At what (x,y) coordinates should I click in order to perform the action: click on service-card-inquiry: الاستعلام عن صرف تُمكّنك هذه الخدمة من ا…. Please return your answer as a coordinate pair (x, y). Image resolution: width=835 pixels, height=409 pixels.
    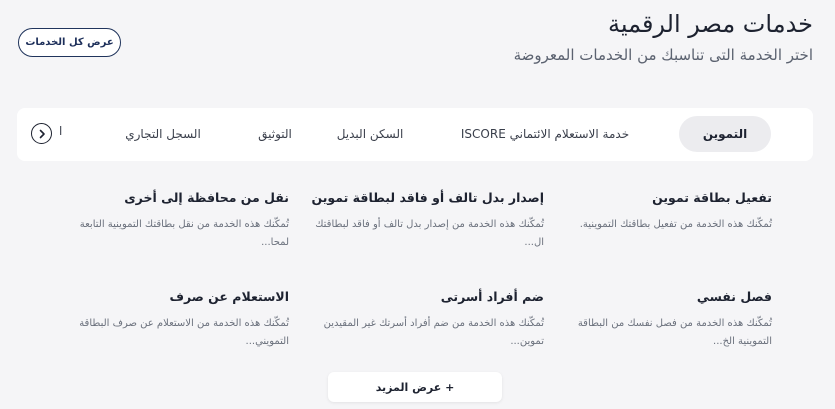
    Looking at the image, I should click on (174, 320).